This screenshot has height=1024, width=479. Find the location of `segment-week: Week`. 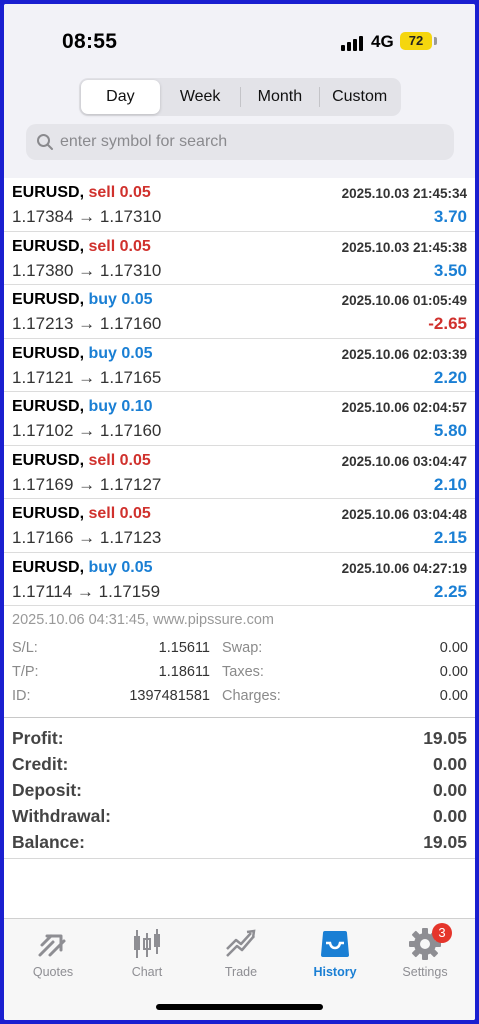

segment-week: Week is located at coordinates (200, 97).